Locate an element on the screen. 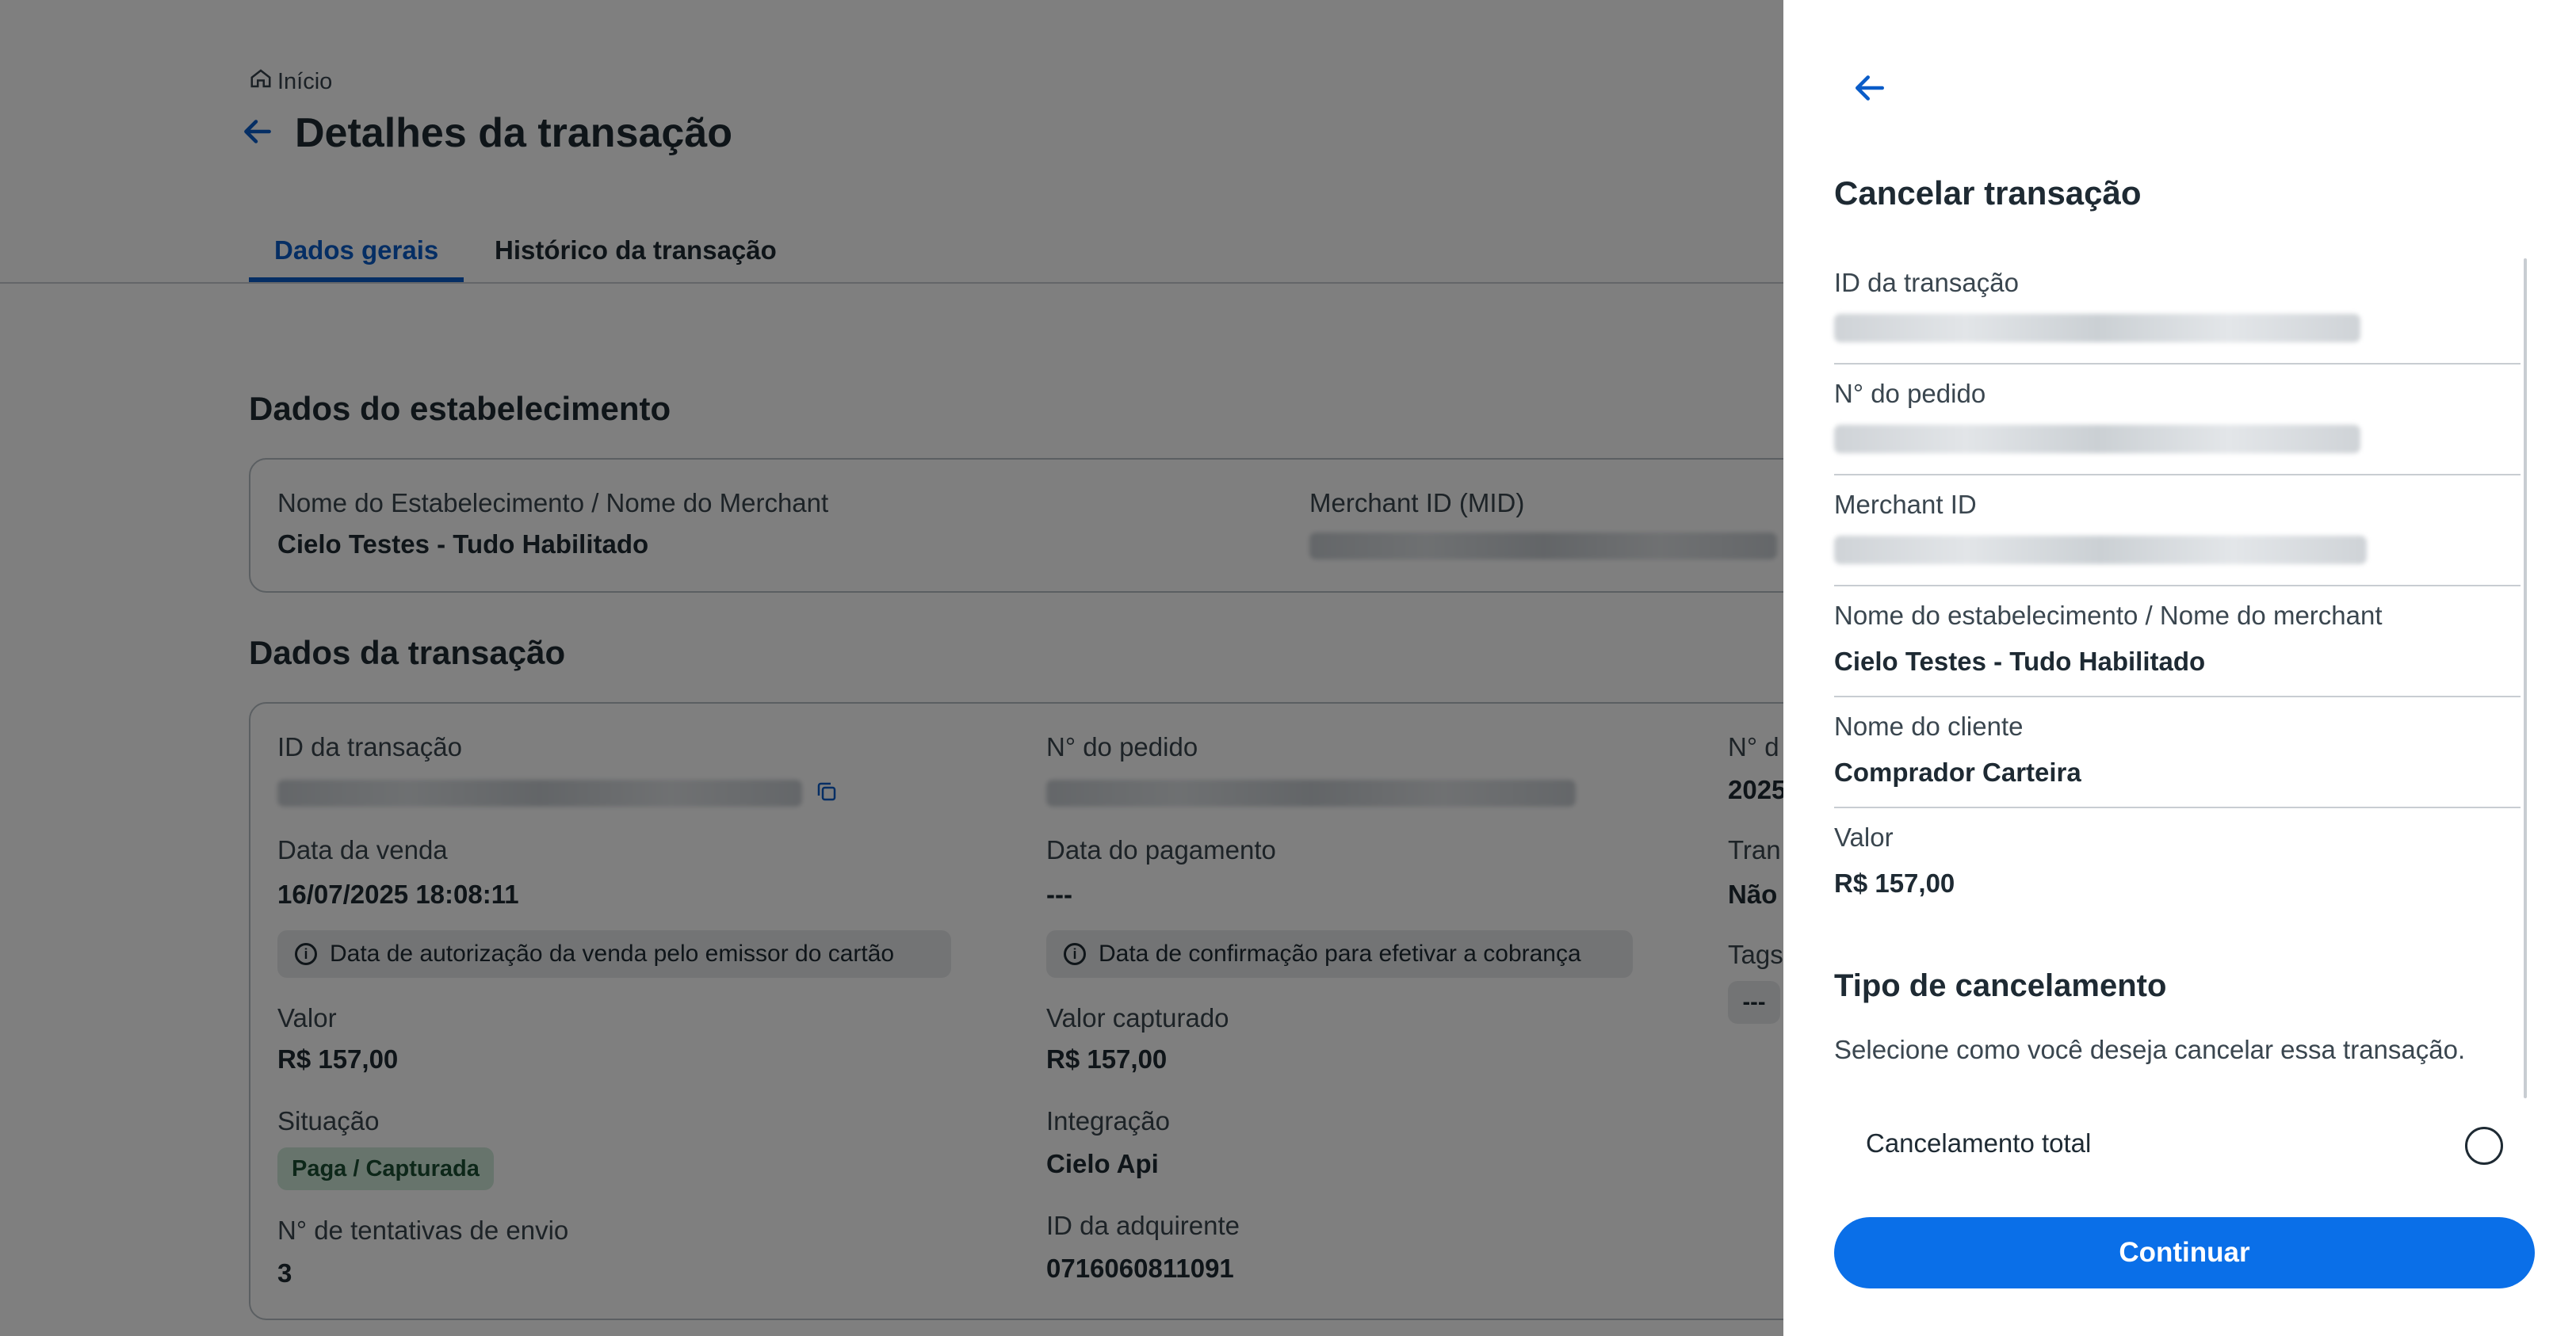 The width and height of the screenshot is (2576, 1336). panel-row-label: N° do pedido is located at coordinates (1910, 394).